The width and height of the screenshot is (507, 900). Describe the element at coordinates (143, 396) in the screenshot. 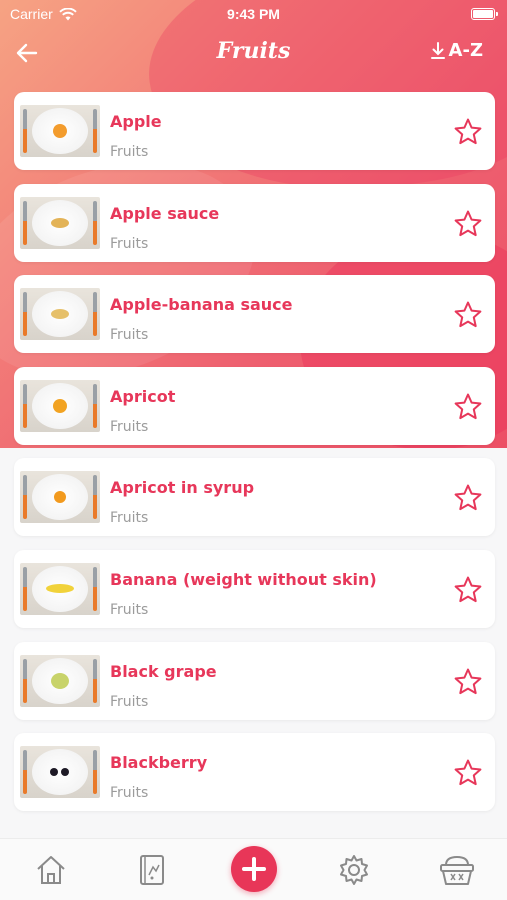

I see `food-name: Apricot` at that location.